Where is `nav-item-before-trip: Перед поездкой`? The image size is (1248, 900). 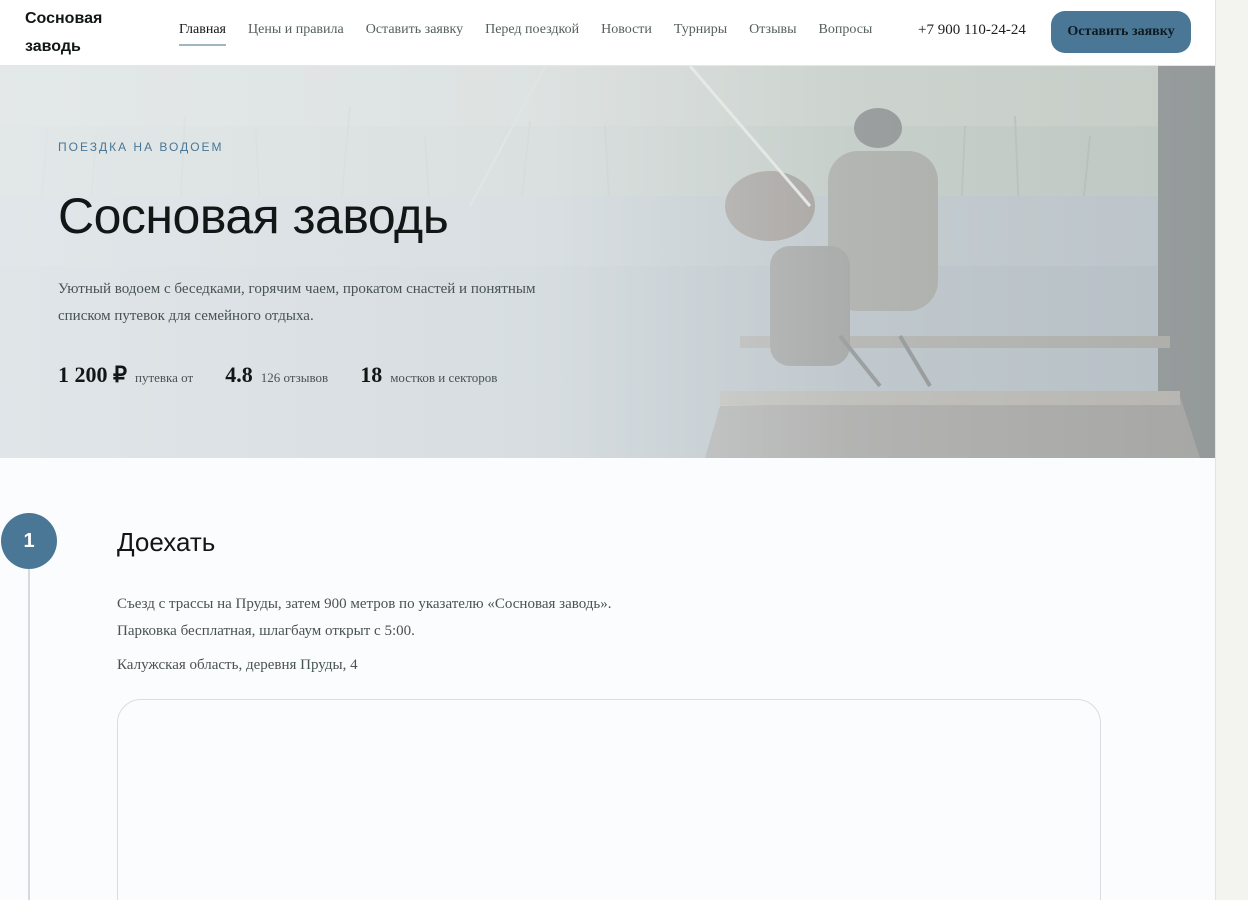 nav-item-before-trip: Перед поездкой is located at coordinates (532, 34).